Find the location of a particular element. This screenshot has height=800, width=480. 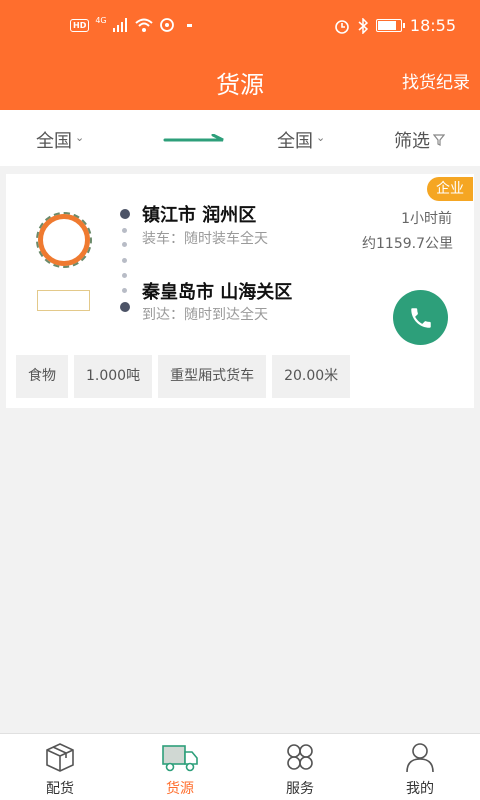

tag-cargo-type: 食物 is located at coordinates (42, 376).